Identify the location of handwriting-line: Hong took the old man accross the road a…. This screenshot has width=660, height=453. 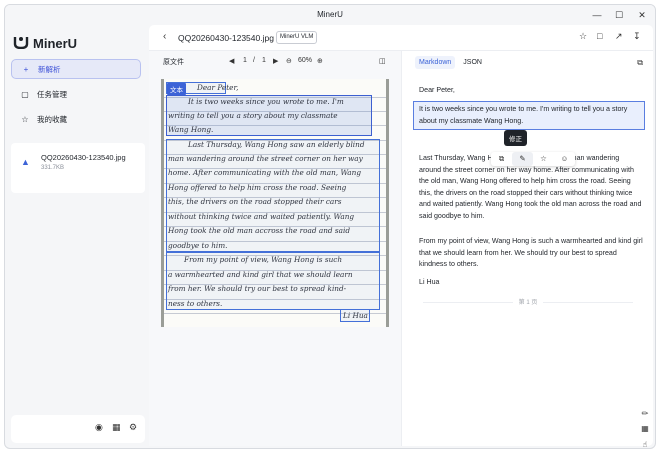
(259, 230).